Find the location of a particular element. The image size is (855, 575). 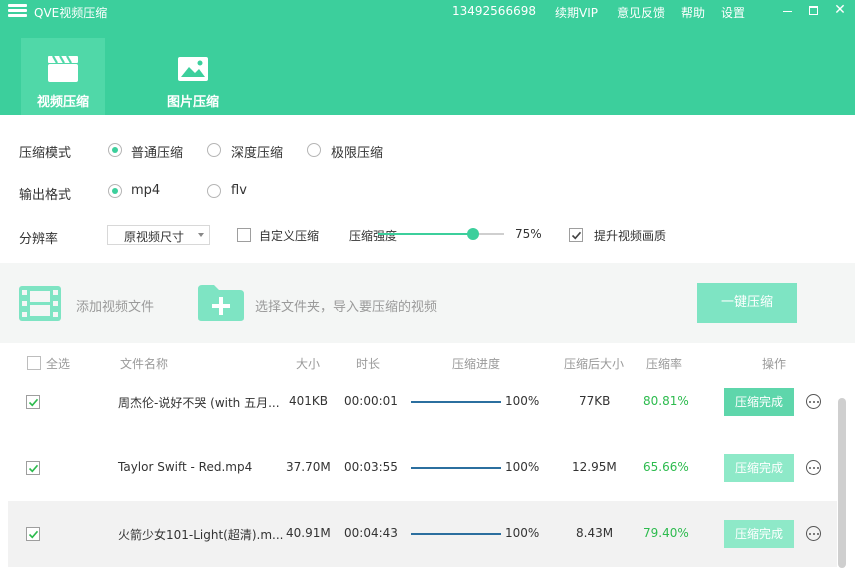

app-logo-icon is located at coordinates (17, 11).